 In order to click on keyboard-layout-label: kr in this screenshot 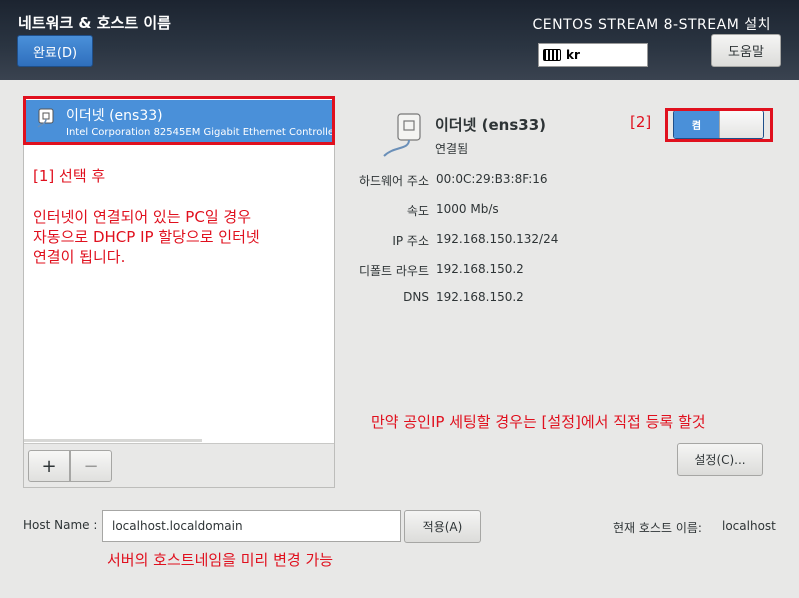, I will do `click(573, 55)`.